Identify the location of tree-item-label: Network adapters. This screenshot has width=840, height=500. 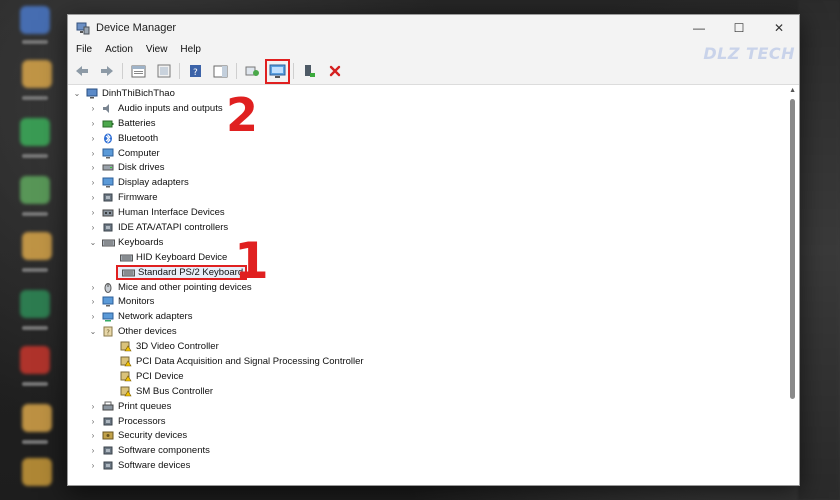
(155, 317).